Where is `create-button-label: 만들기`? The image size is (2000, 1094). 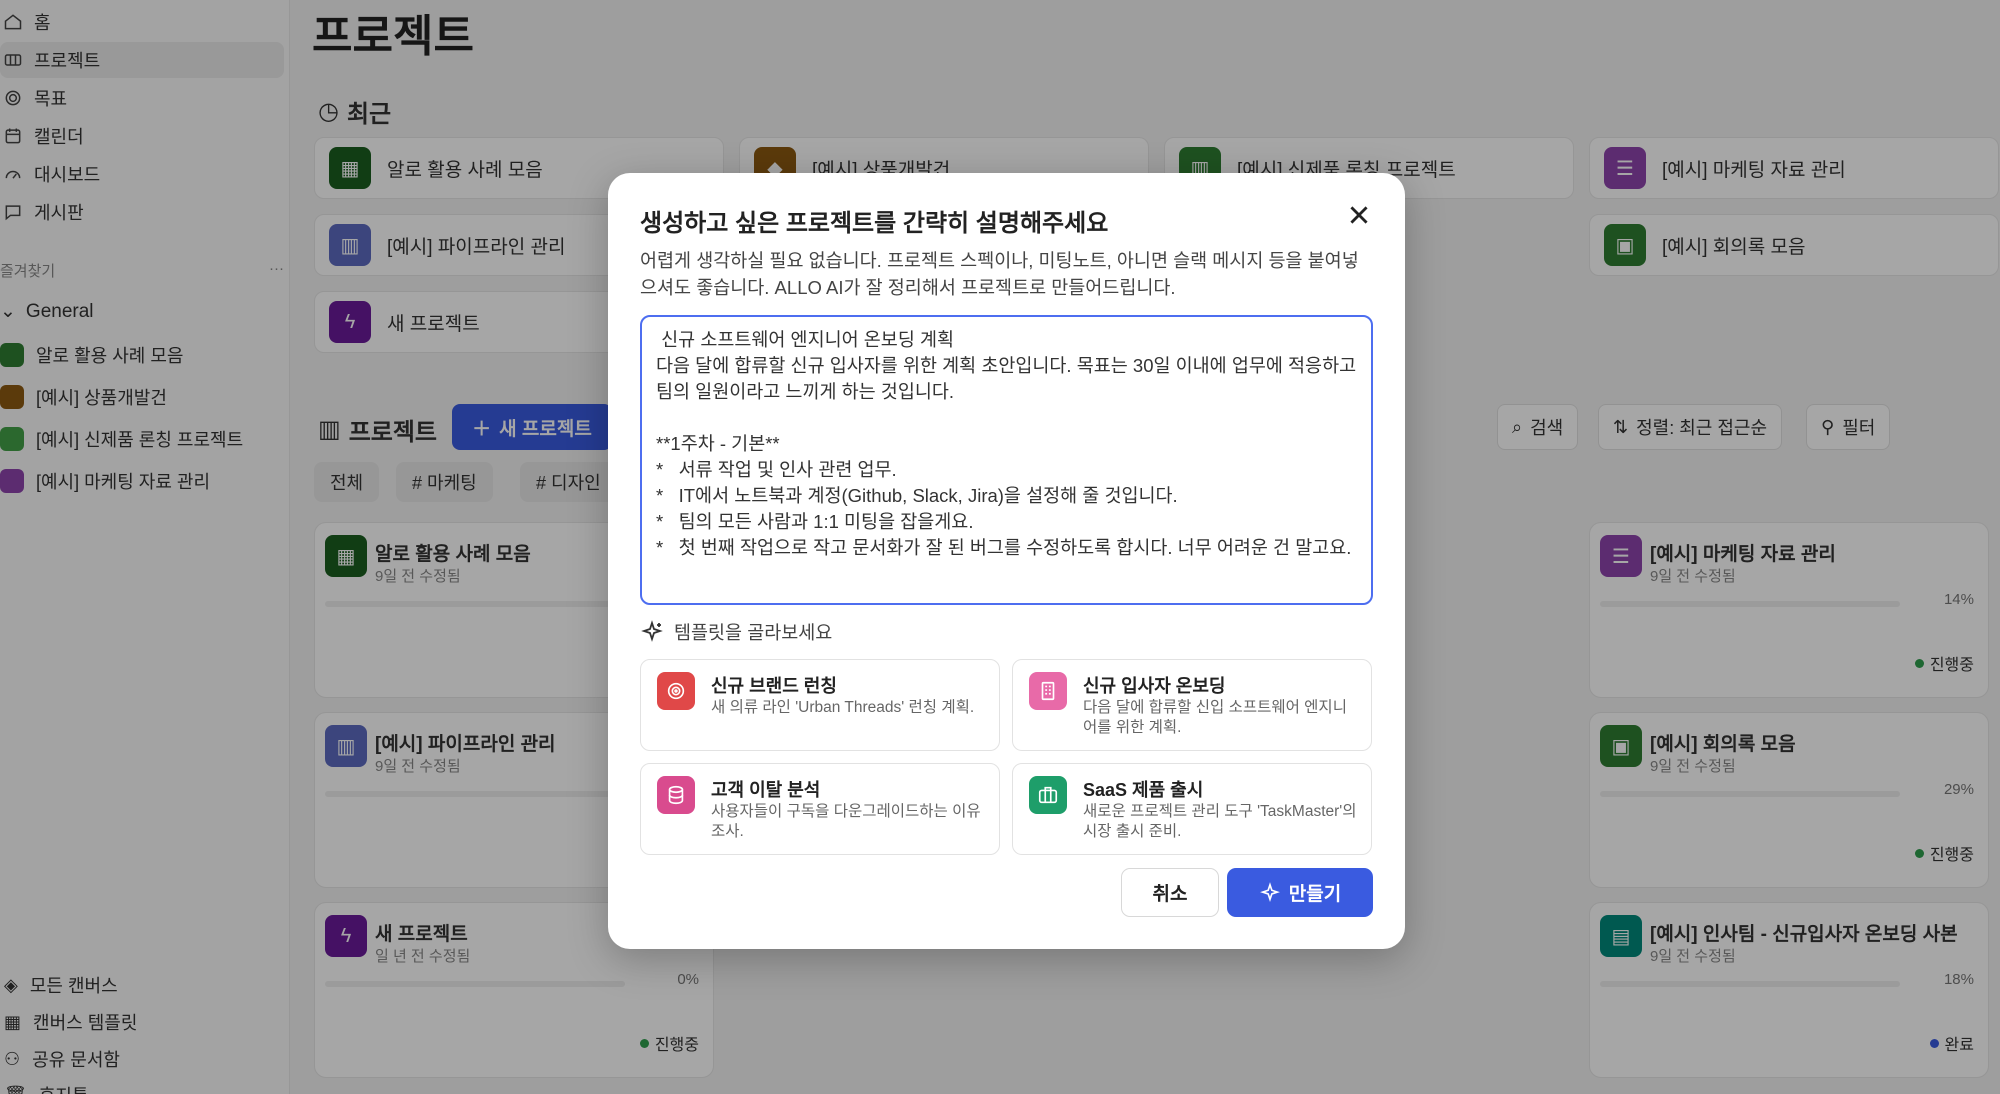 create-button-label: 만들기 is located at coordinates (1315, 894).